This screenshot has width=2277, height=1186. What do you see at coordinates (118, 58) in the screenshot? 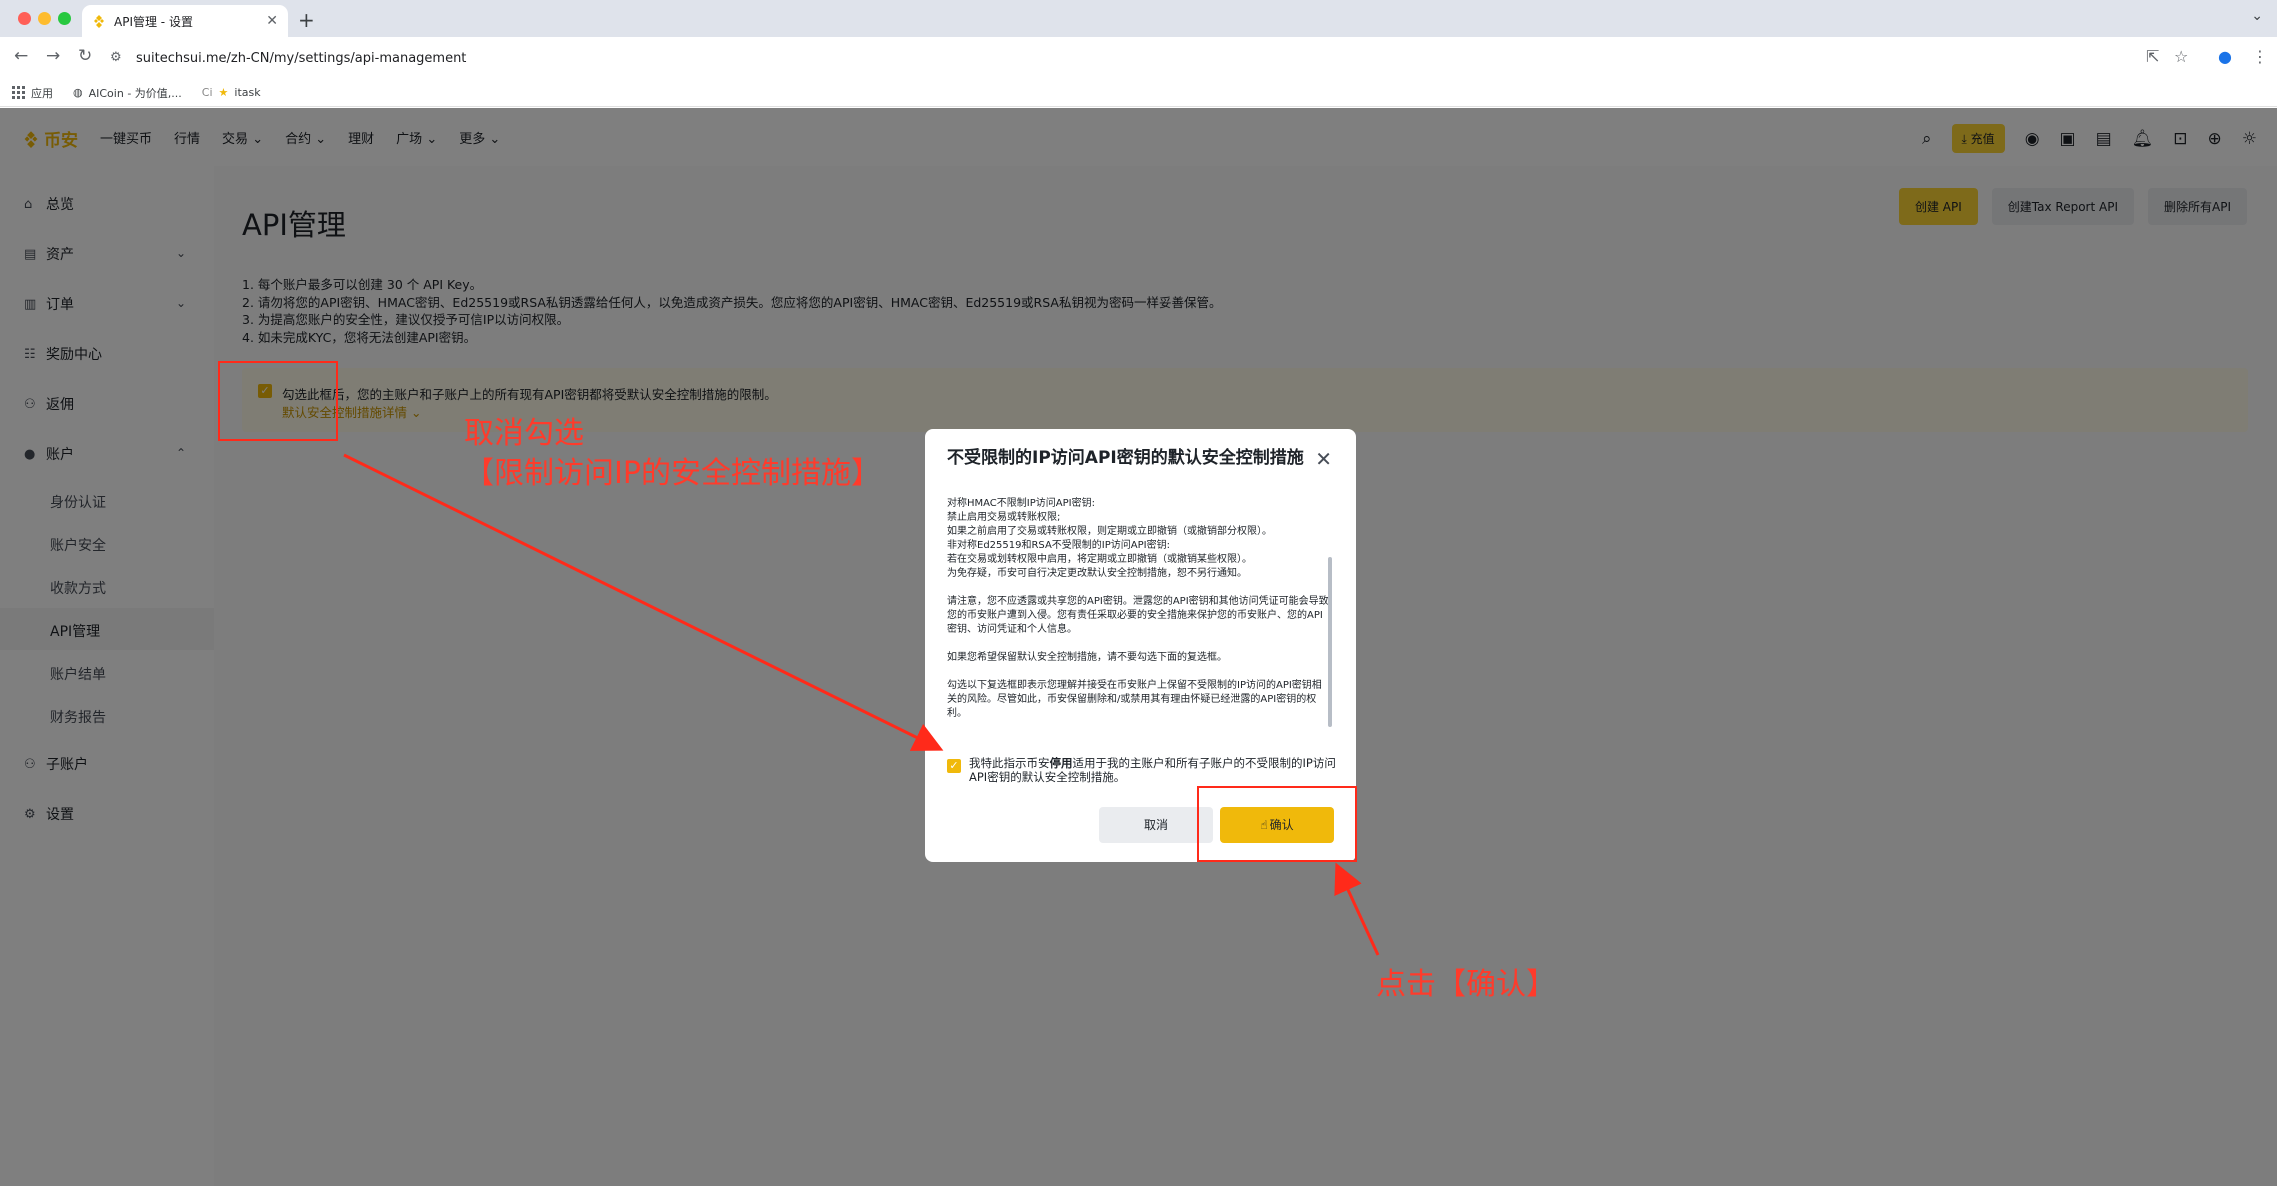
I see `site-info-icon: ⚙` at bounding box center [118, 58].